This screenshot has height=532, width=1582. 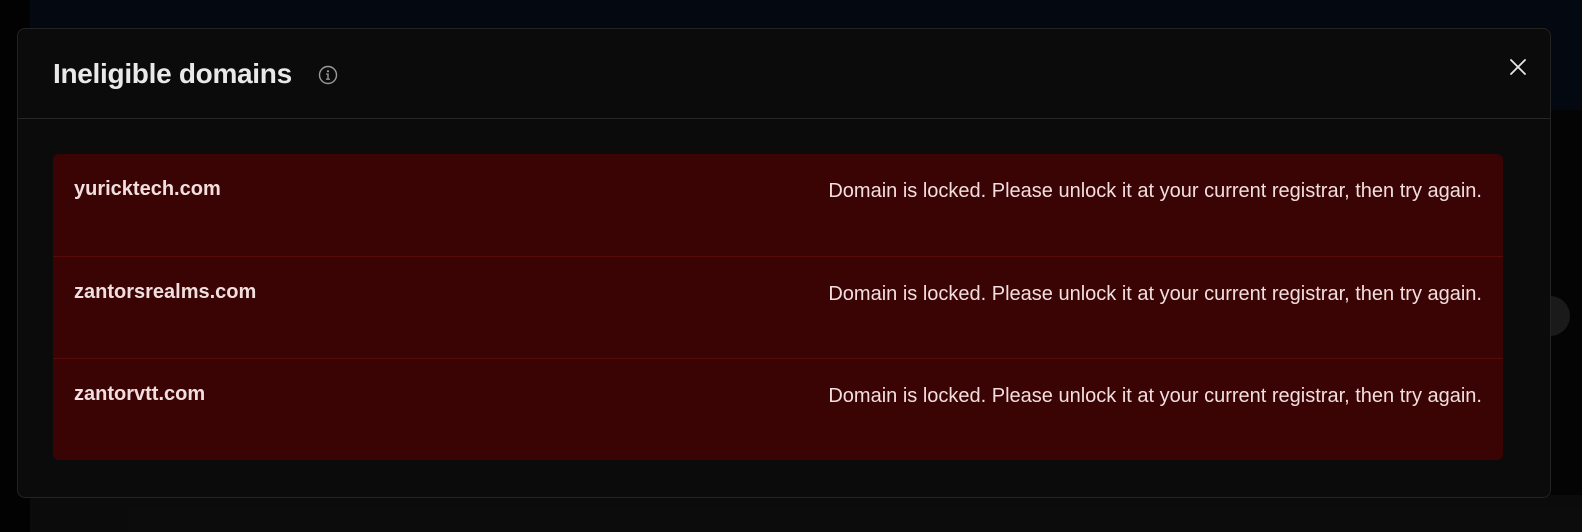 I want to click on domain-name: yuricktech.com, so click(x=147, y=189).